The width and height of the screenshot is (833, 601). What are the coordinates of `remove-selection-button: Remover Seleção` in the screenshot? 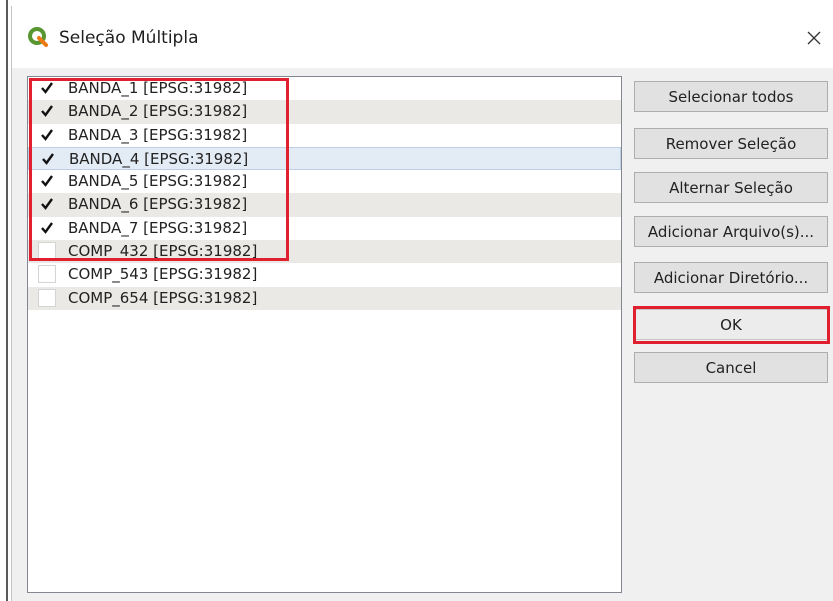 It's located at (731, 143).